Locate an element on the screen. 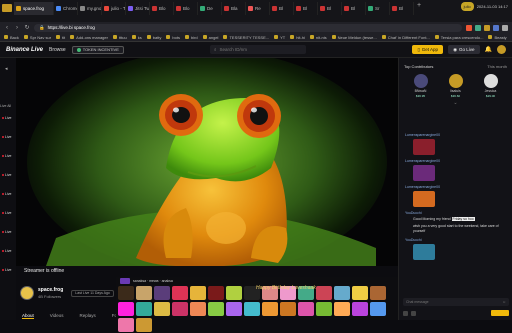 This screenshot has width=512, height=333. forward-icon: › is located at coordinates (17, 28).